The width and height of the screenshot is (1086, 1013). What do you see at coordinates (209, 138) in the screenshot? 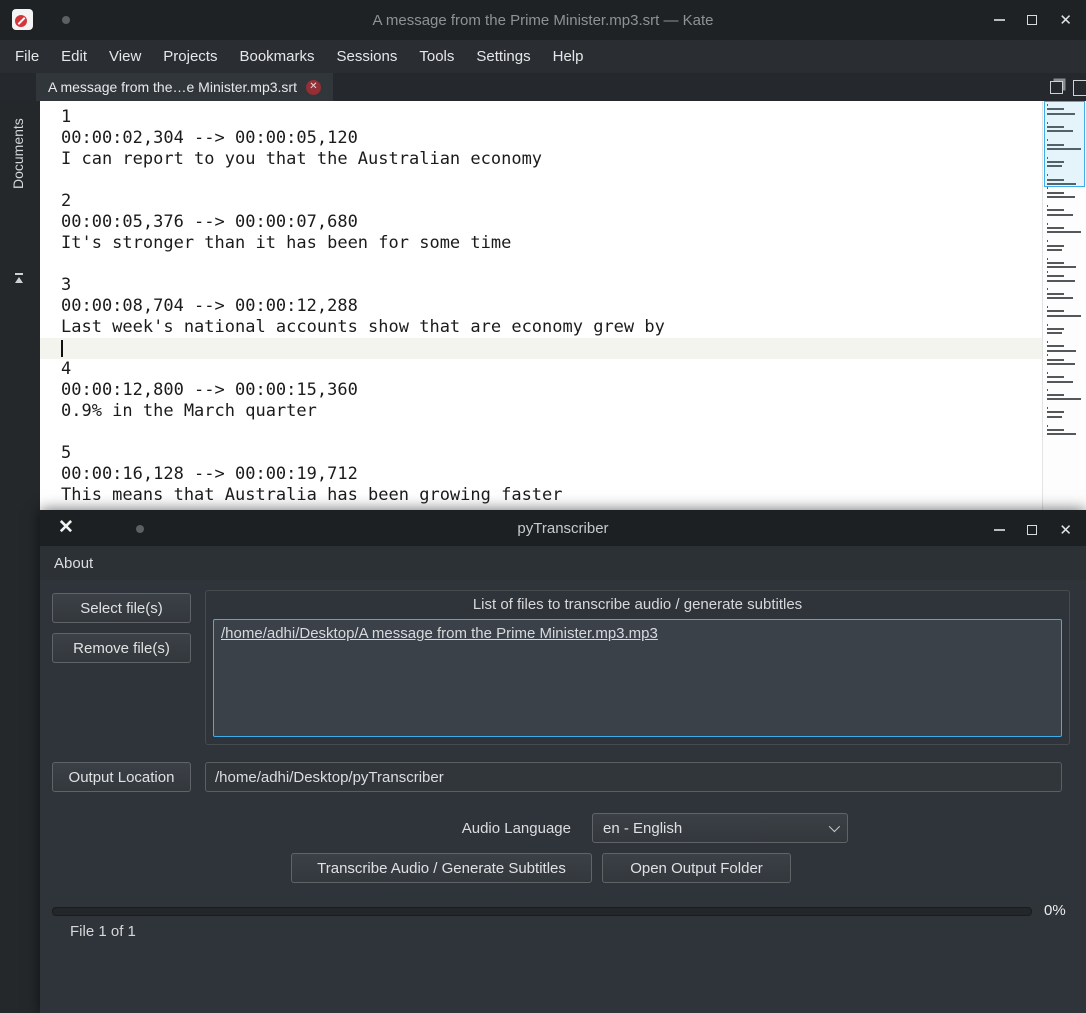
I see `editor-line: 00:00:02,304 --> 00:00:05,120` at bounding box center [209, 138].